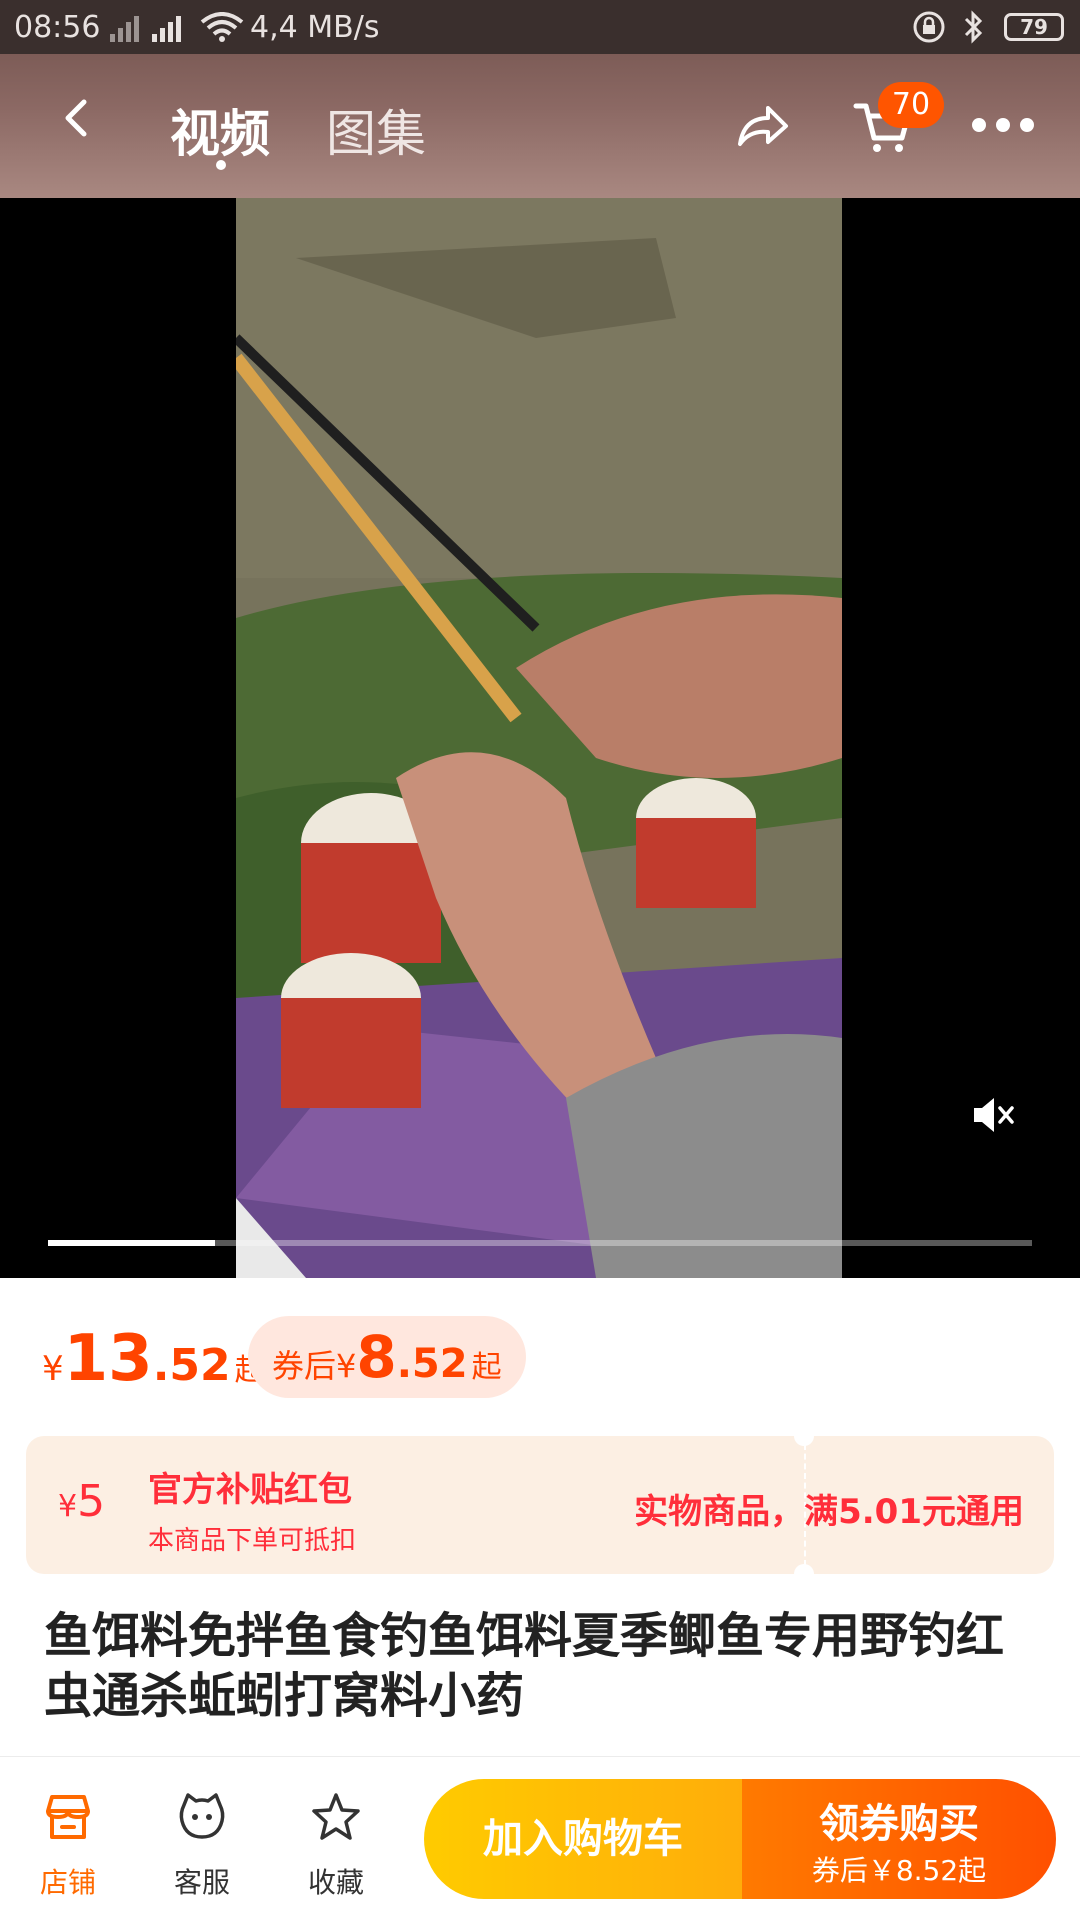 This screenshot has height=1921, width=1080. I want to click on customer-service-button: 客服, so click(202, 1839).